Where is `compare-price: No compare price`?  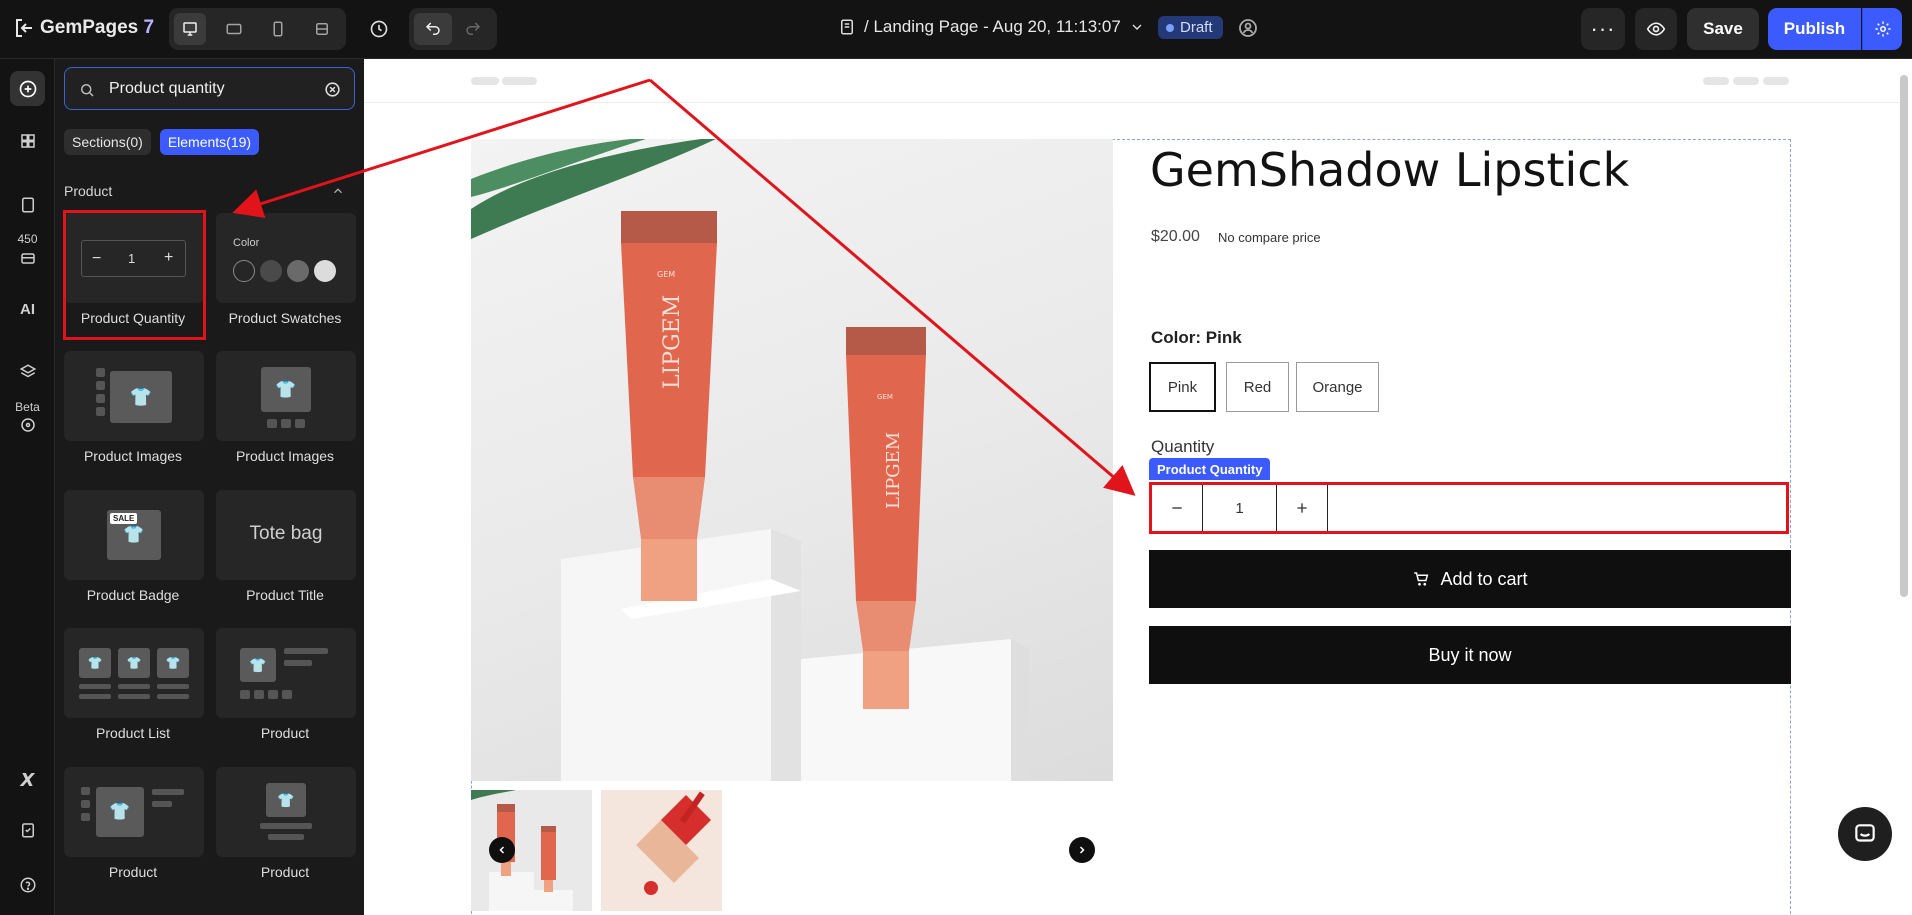
compare-price: No compare price is located at coordinates (1269, 237).